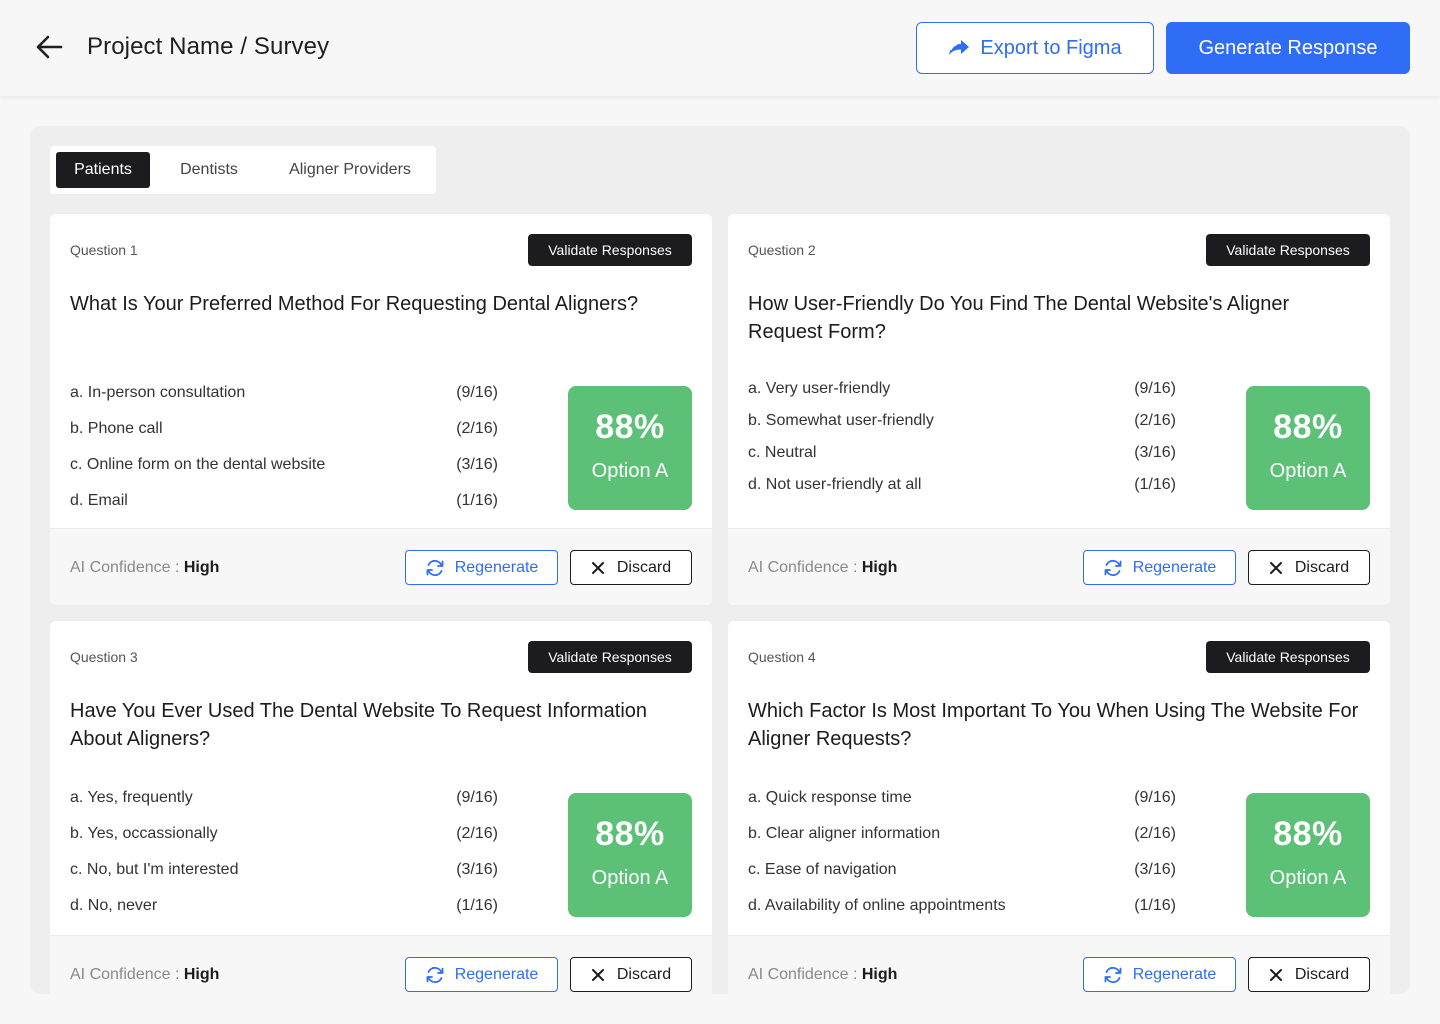  I want to click on option-text: c. Neutral, so click(782, 452).